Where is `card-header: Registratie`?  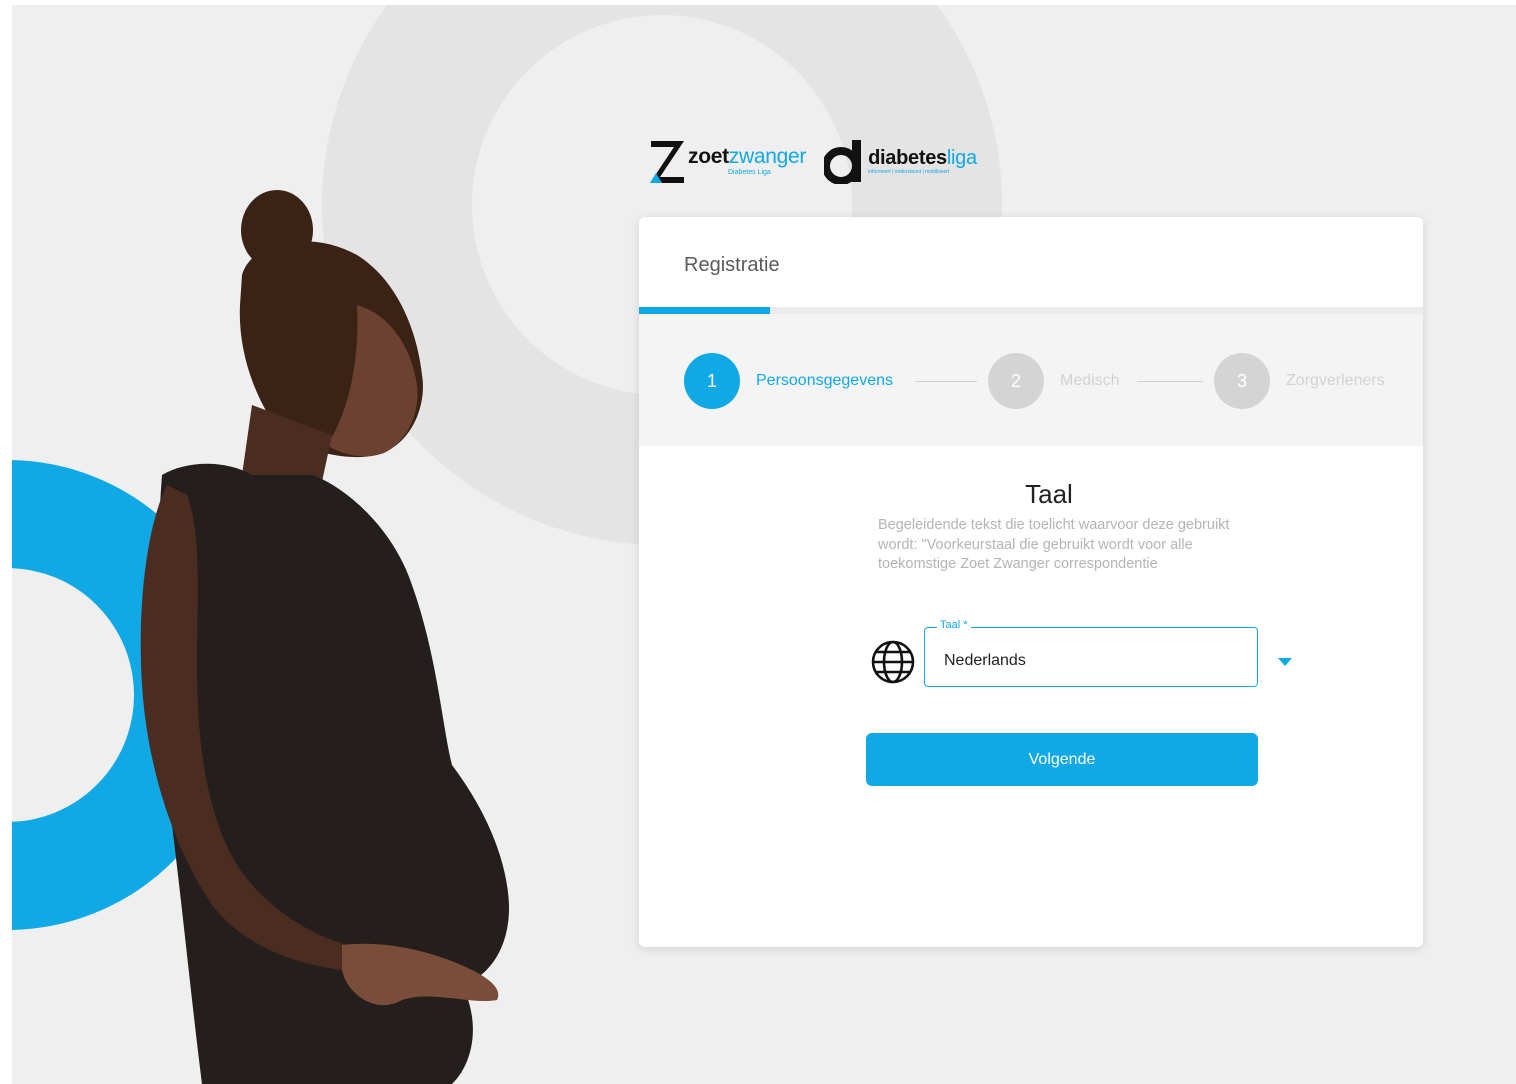
card-header: Registratie is located at coordinates (1031, 262).